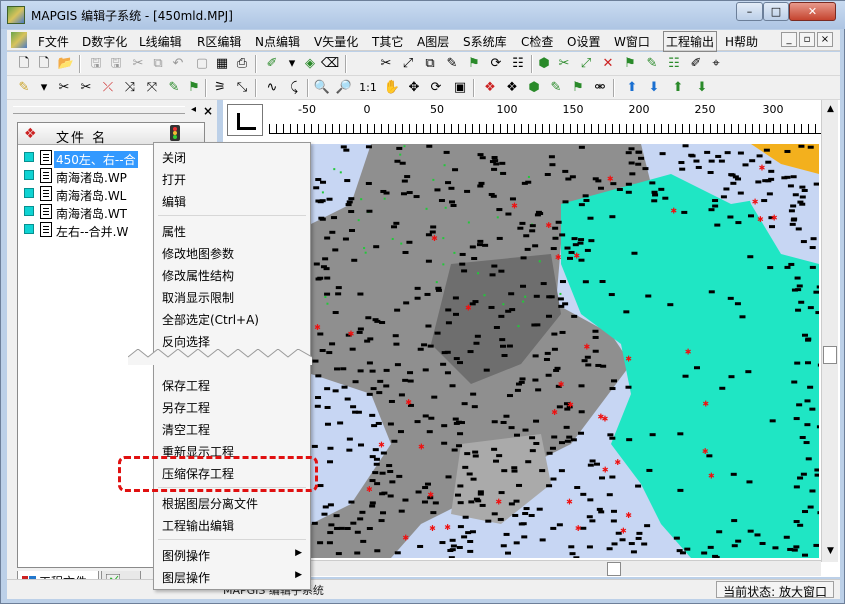 This screenshot has width=845, height=604. I want to click on area-move-icon: ⤢, so click(586, 64).